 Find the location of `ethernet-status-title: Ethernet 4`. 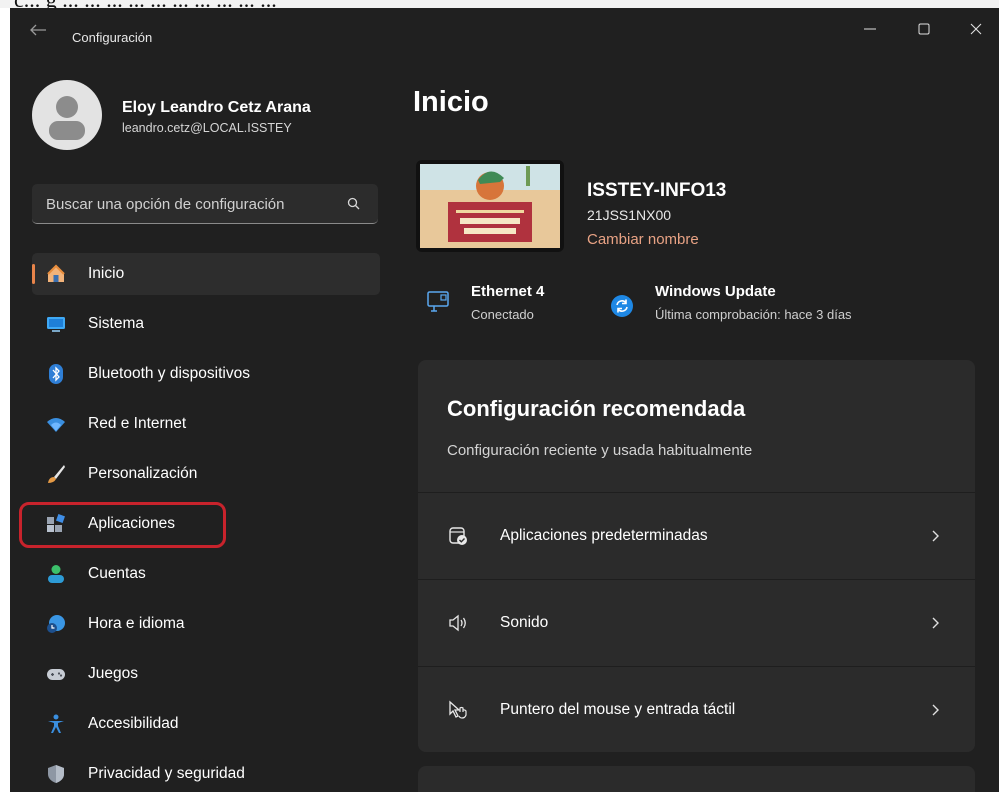

ethernet-status-title: Ethernet 4 is located at coordinates (507, 291).